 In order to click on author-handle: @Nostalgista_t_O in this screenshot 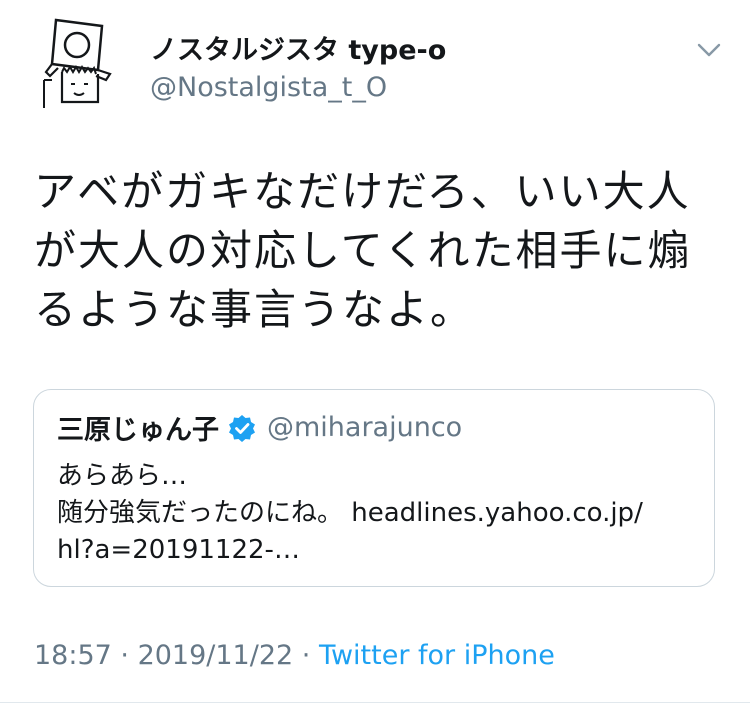, I will do `click(298, 88)`.